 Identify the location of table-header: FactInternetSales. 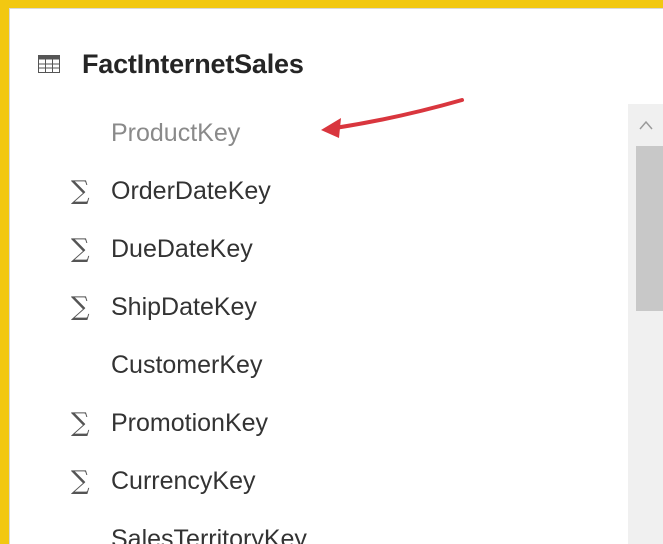
(171, 64).